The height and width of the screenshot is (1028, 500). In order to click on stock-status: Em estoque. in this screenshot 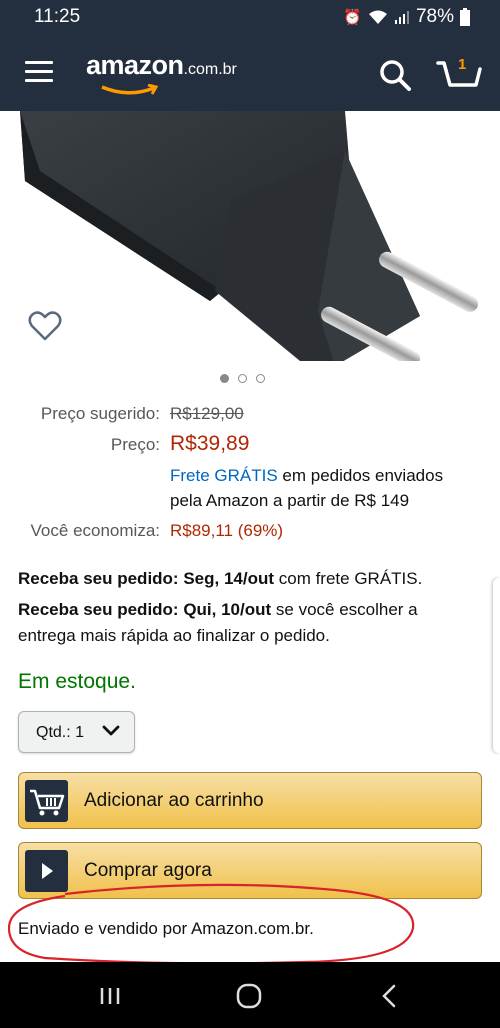, I will do `click(77, 681)`.